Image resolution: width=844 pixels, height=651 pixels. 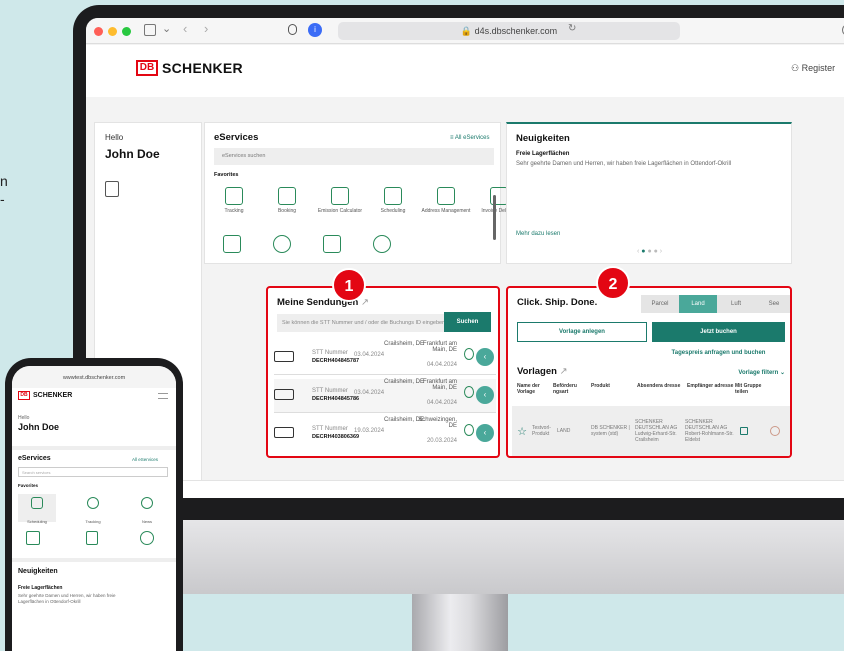 I want to click on address-bar: 🔒 d4s.dbschenker.com, so click(x=509, y=31).